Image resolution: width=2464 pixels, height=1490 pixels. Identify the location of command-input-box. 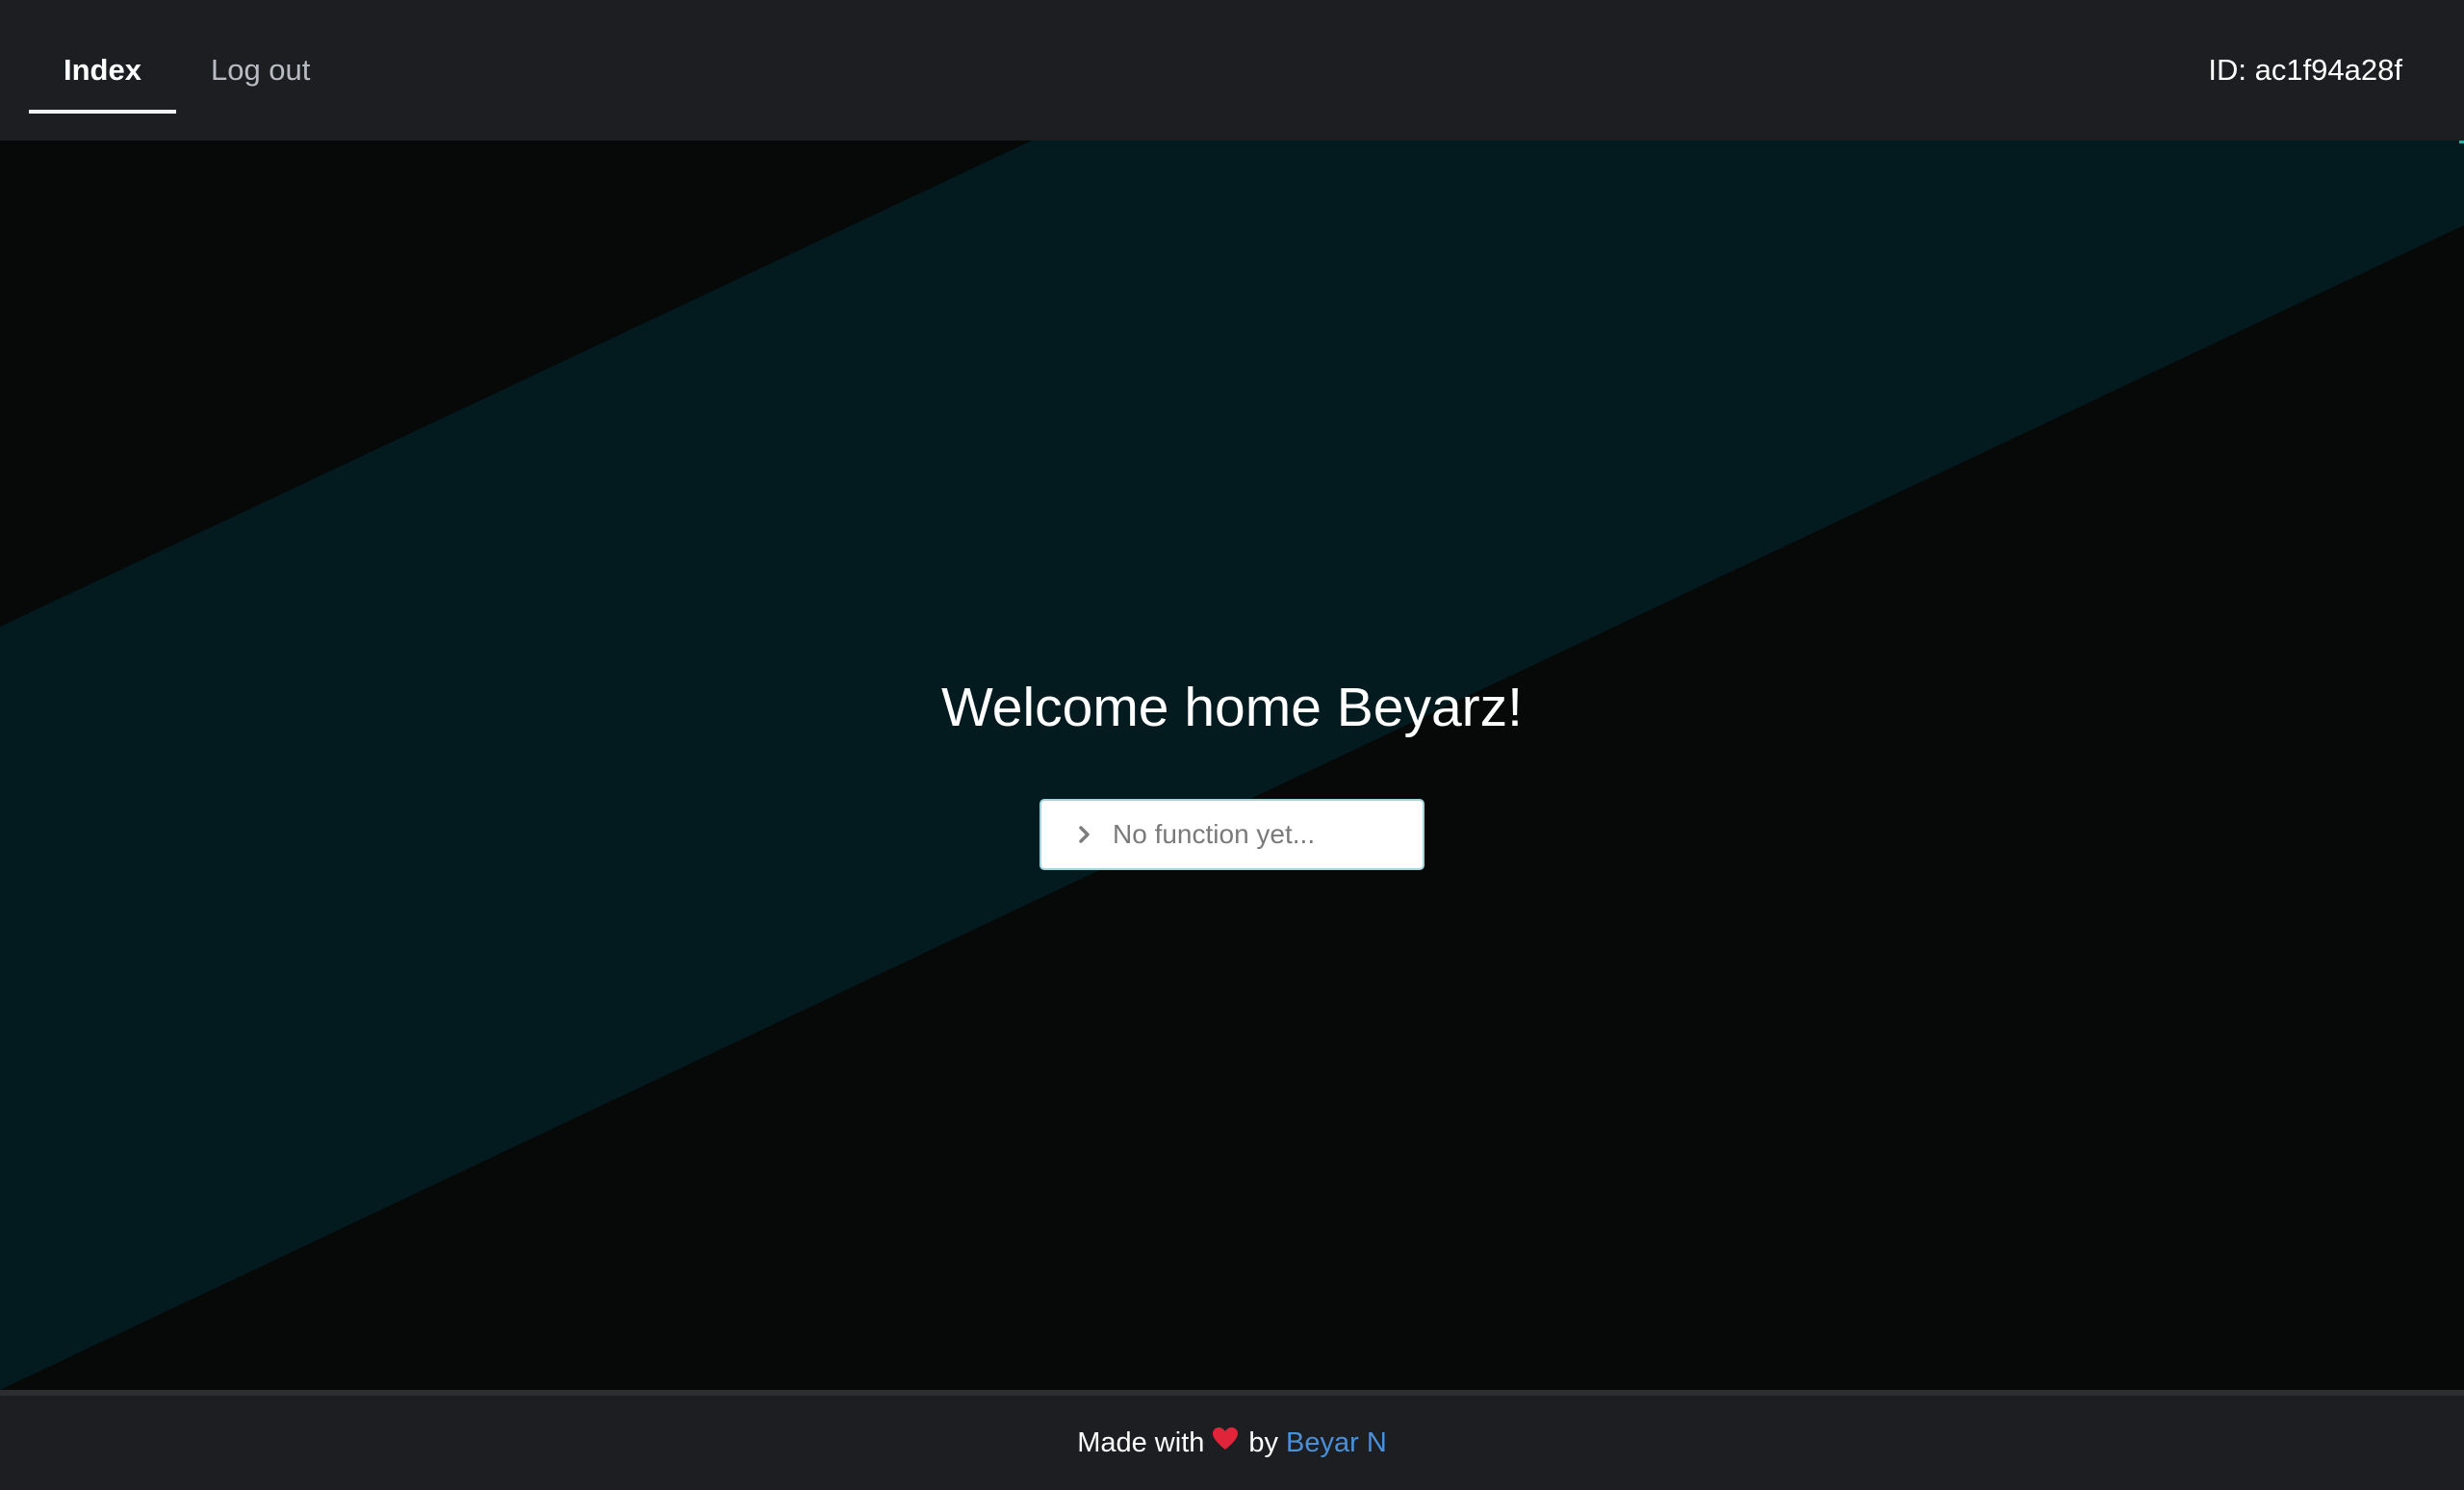
(1232, 834).